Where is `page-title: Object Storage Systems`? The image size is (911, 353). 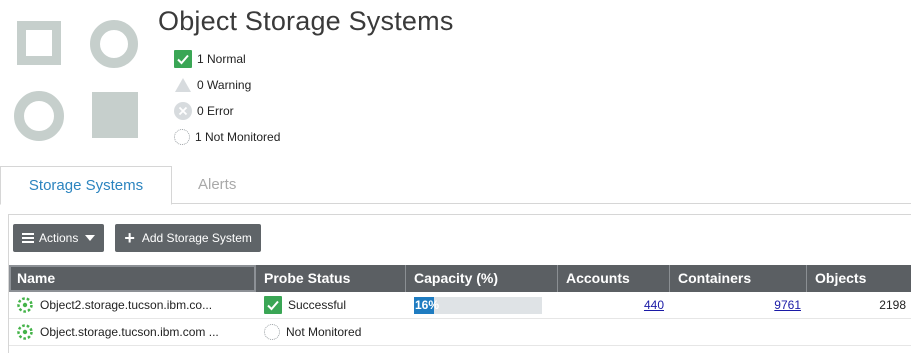 page-title: Object Storage Systems is located at coordinates (306, 21).